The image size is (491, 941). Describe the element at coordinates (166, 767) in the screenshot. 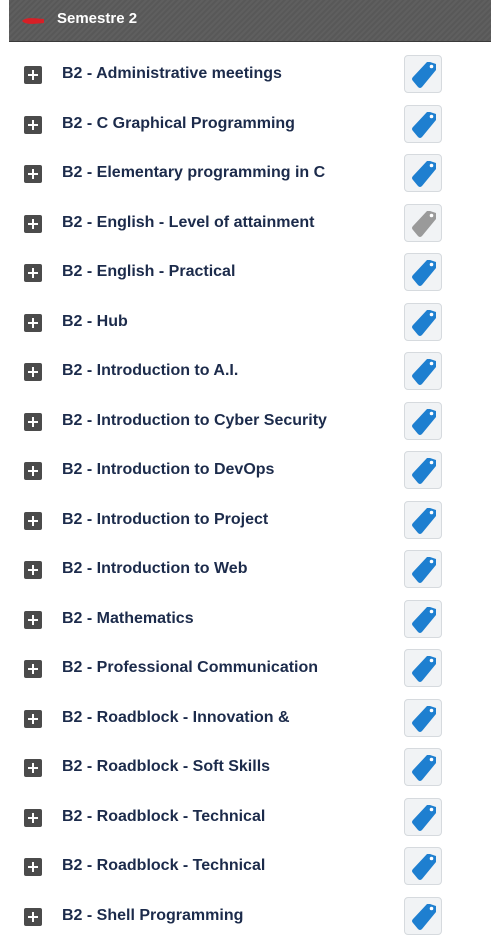

I see `module-label: B2 - Roadblock - Soft Skills` at that location.